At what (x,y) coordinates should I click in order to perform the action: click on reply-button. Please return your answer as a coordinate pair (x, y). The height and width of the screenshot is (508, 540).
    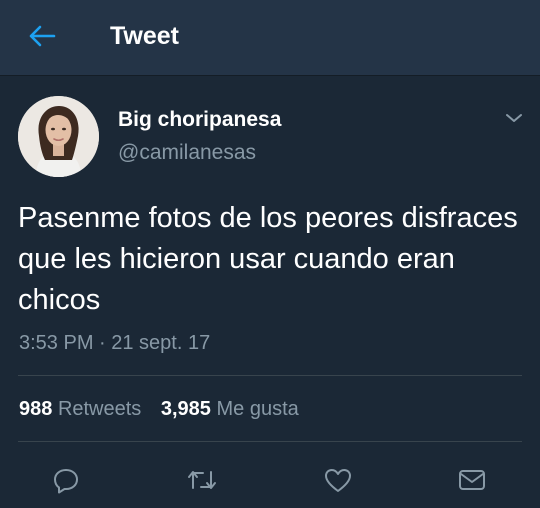
    Looking at the image, I should click on (66, 480).